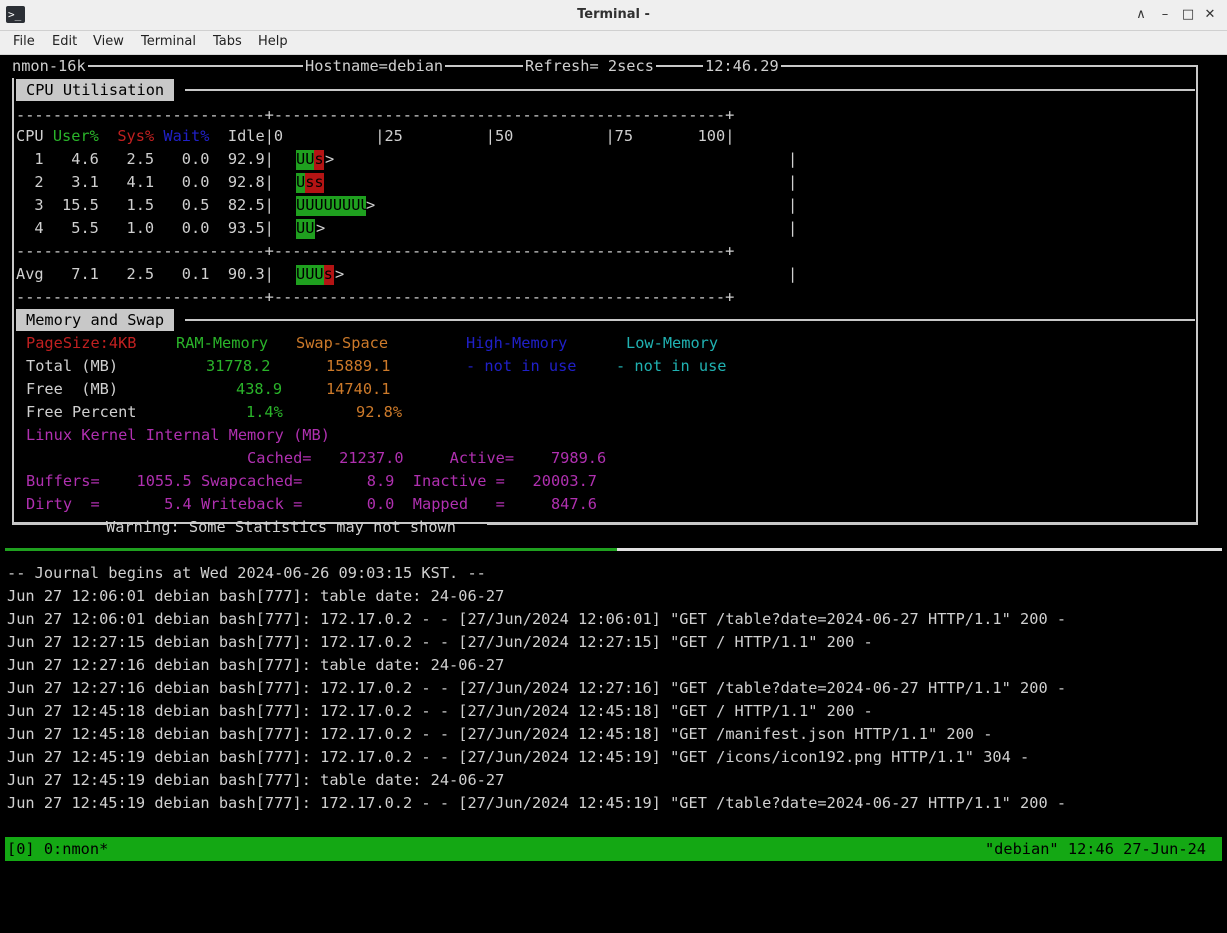 The image size is (1227, 933). I want to click on swap-space-label: Swap-Space, so click(342, 343).